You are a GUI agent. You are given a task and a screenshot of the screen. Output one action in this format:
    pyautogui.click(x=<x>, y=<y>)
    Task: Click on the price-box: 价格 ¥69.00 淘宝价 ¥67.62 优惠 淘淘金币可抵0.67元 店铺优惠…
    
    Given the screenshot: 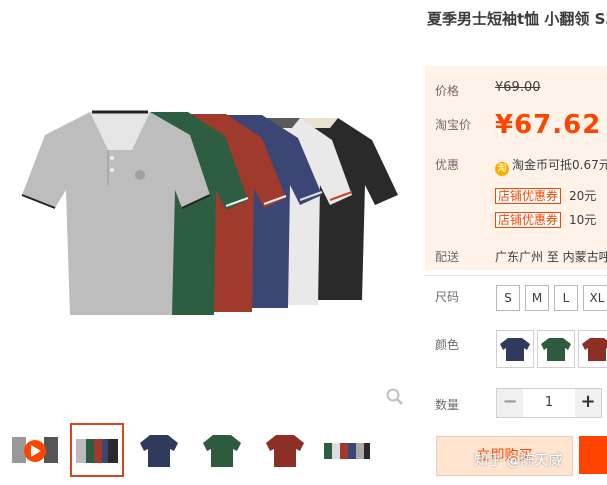 What is the action you would take?
    pyautogui.click(x=516, y=168)
    